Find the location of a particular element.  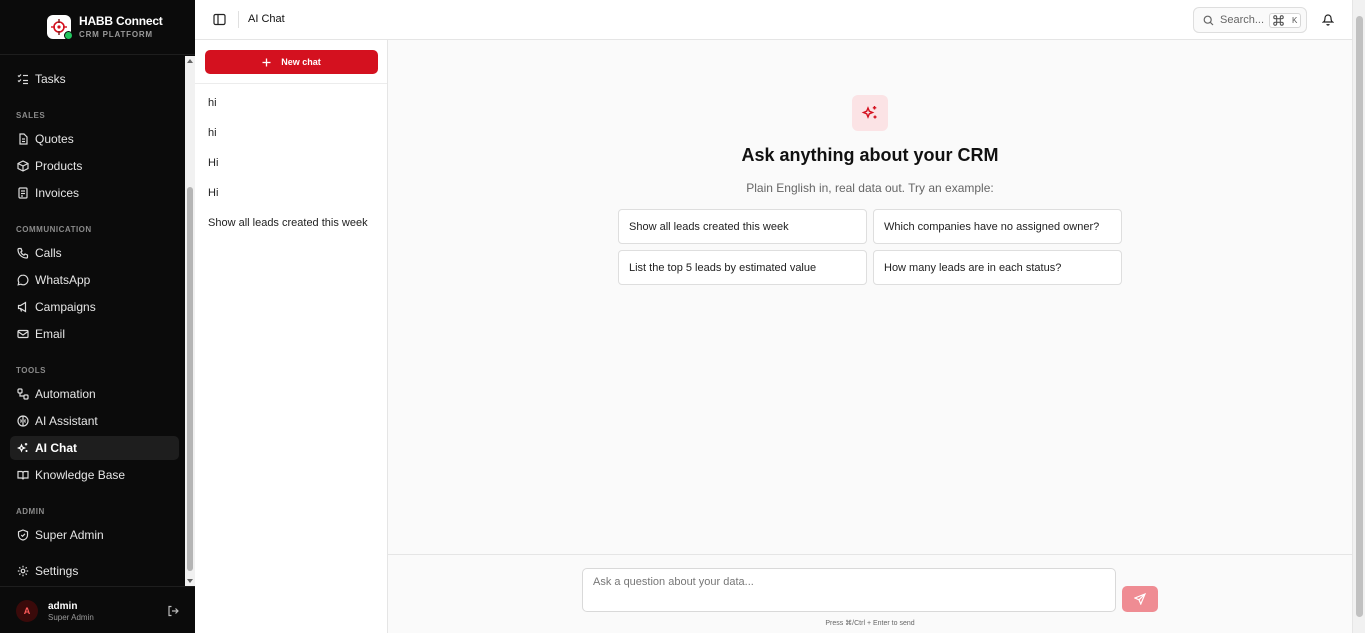

send-button is located at coordinates (1140, 599).